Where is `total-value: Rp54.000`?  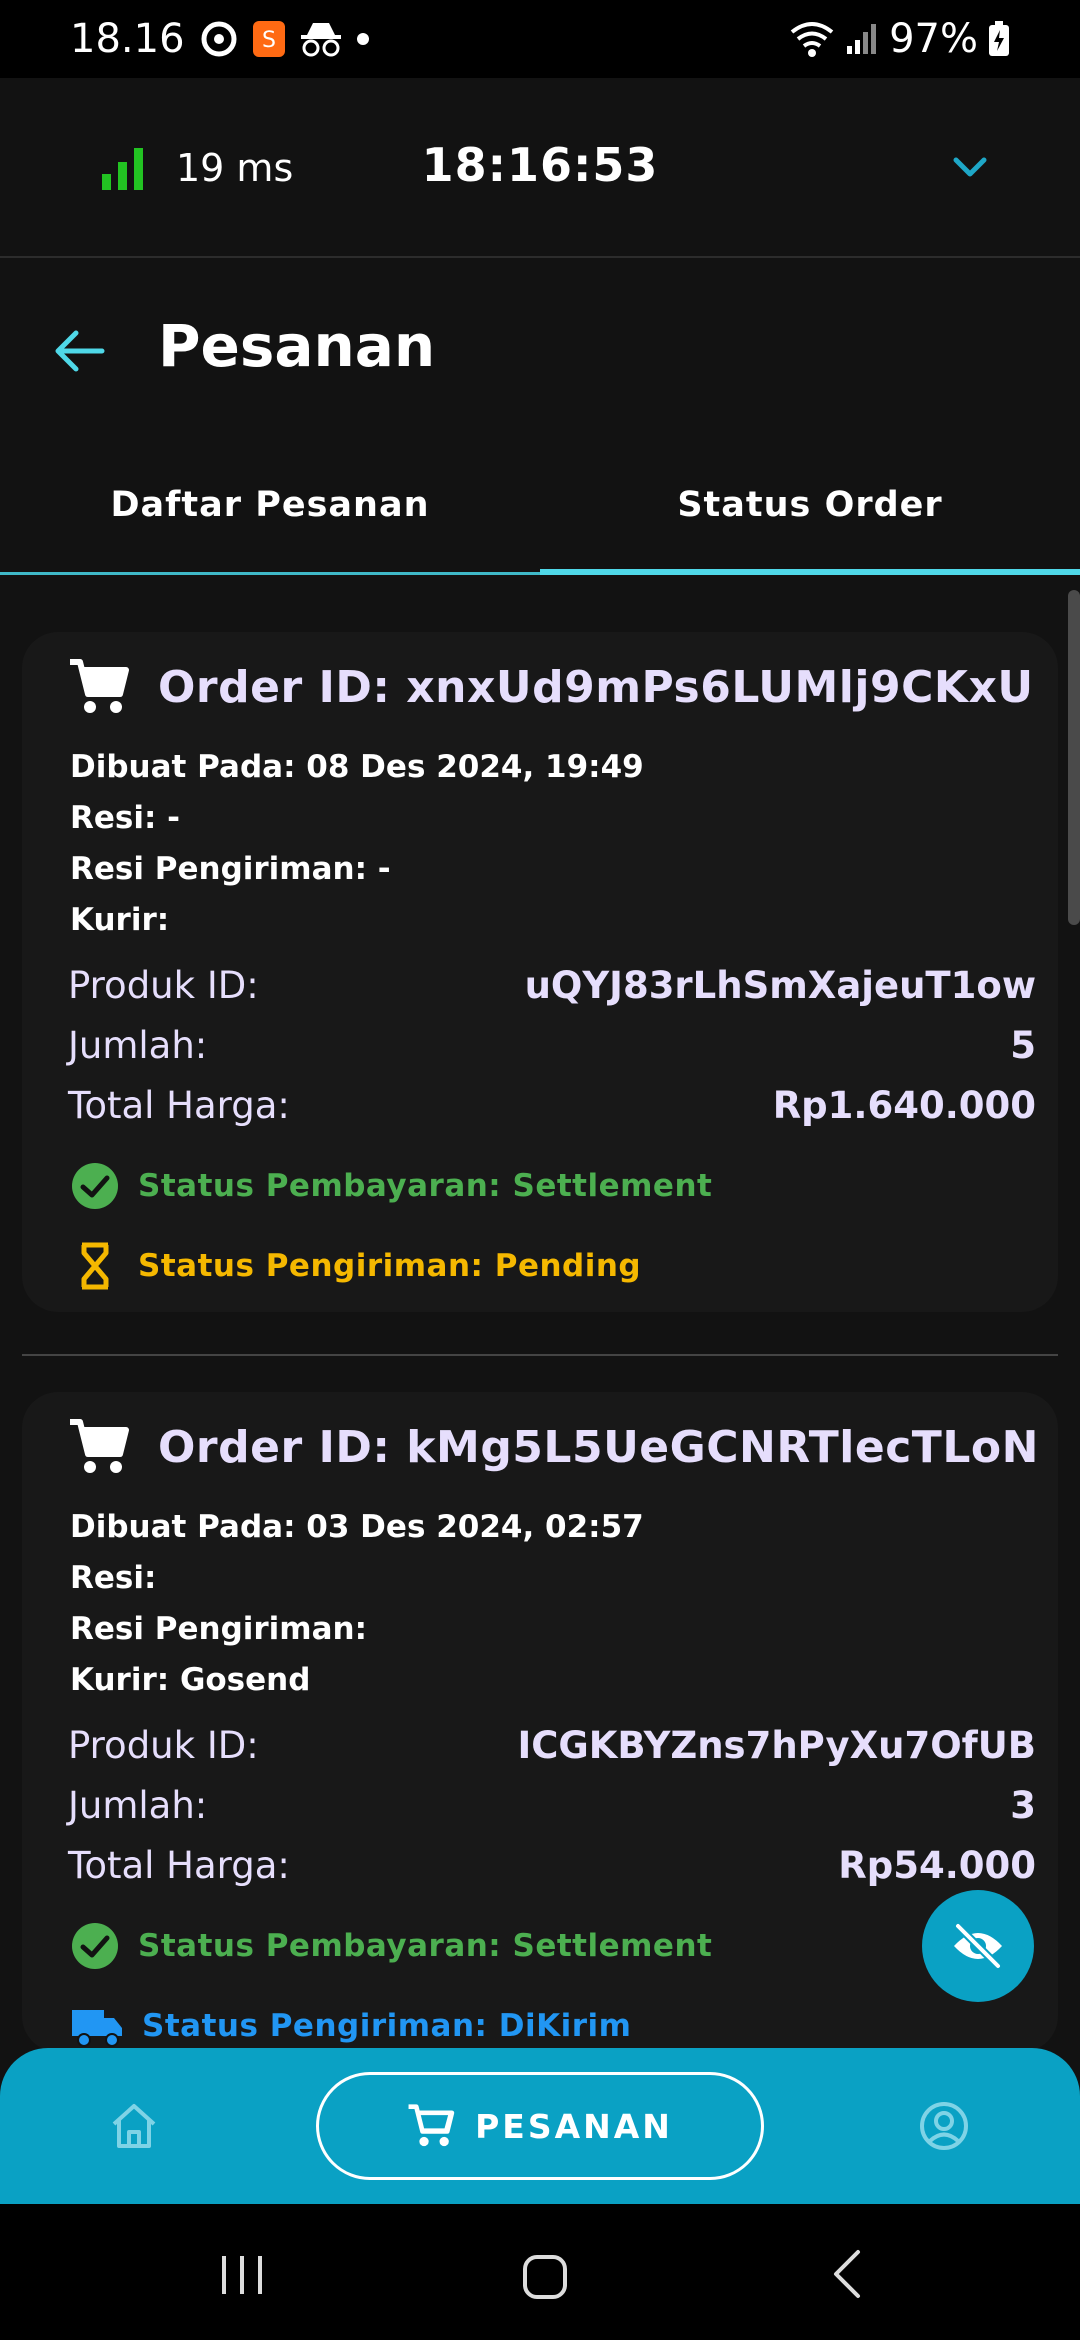
total-value: Rp54.000 is located at coordinates (937, 1865).